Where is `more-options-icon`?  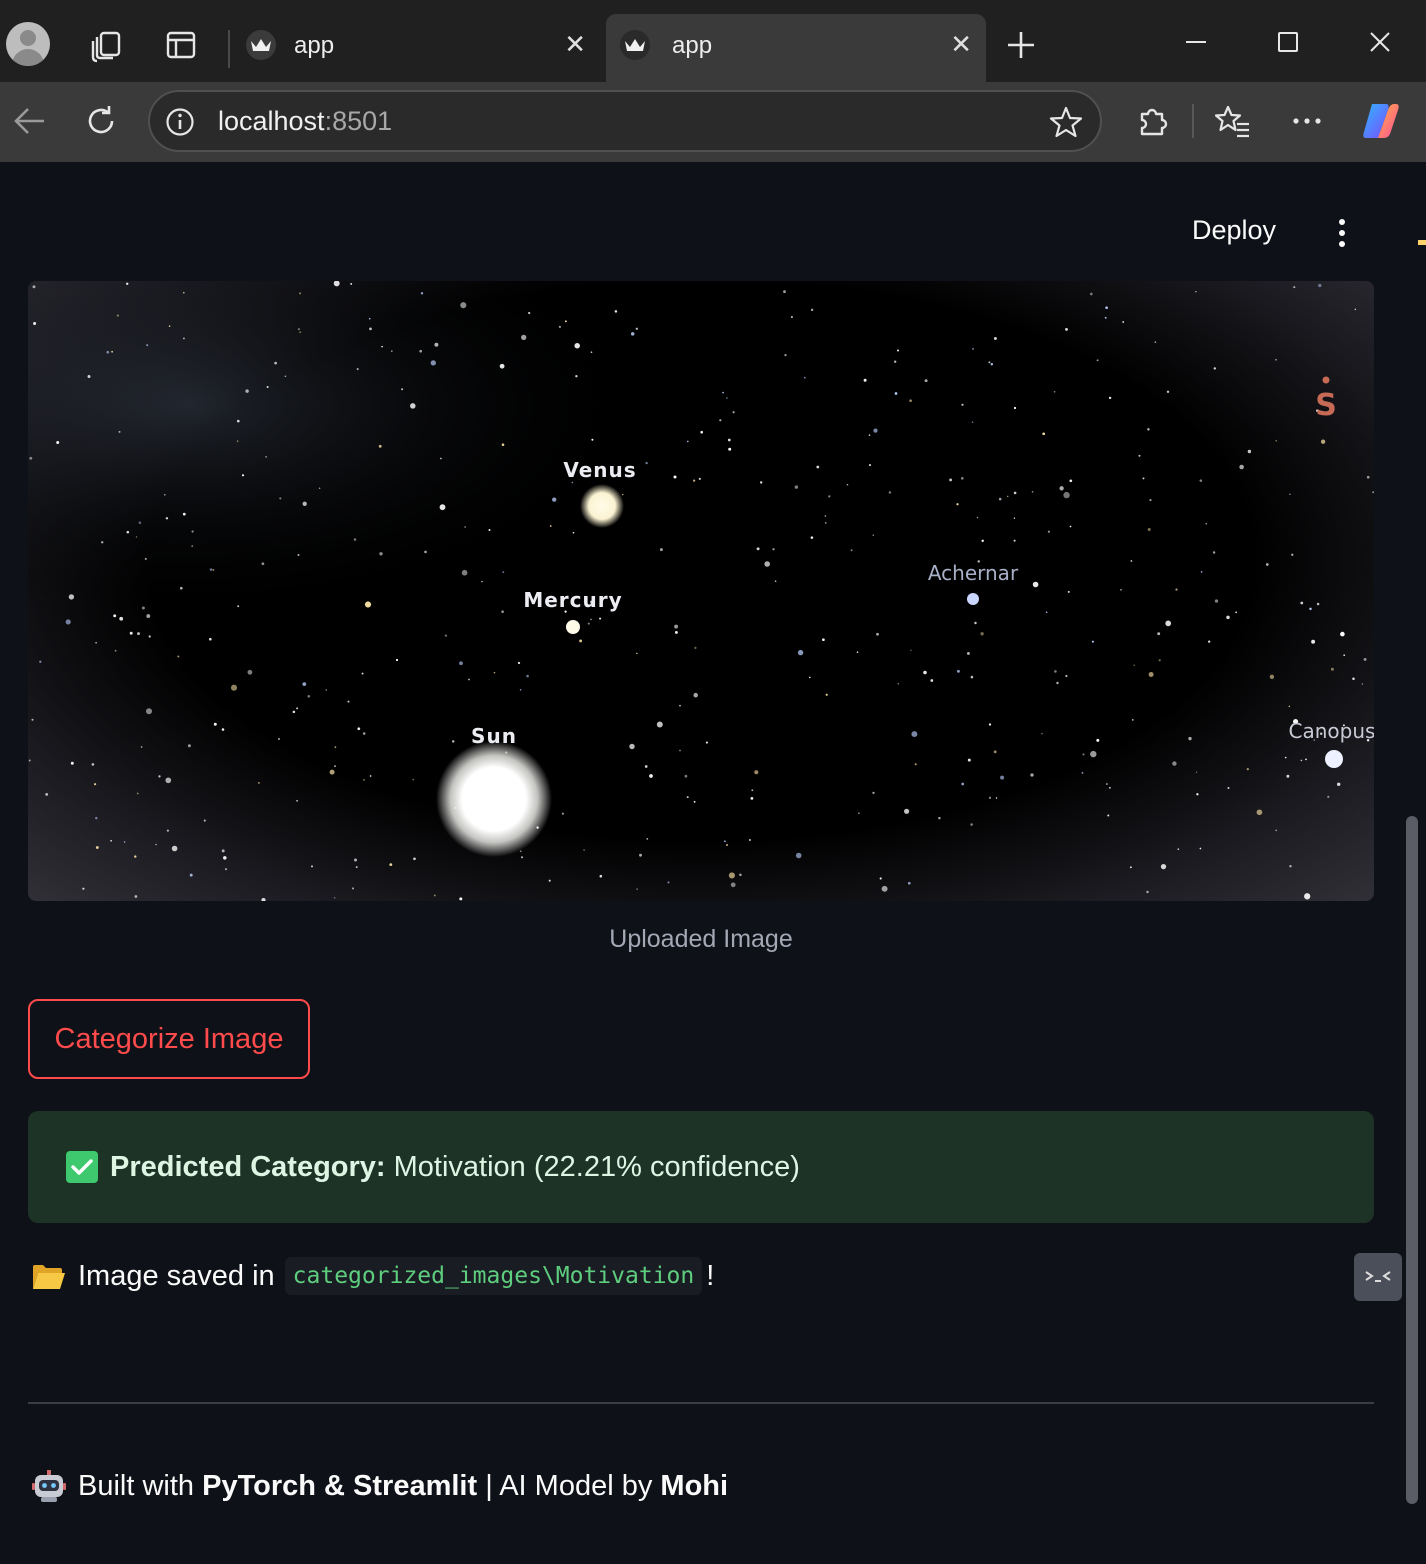 more-options-icon is located at coordinates (1307, 121).